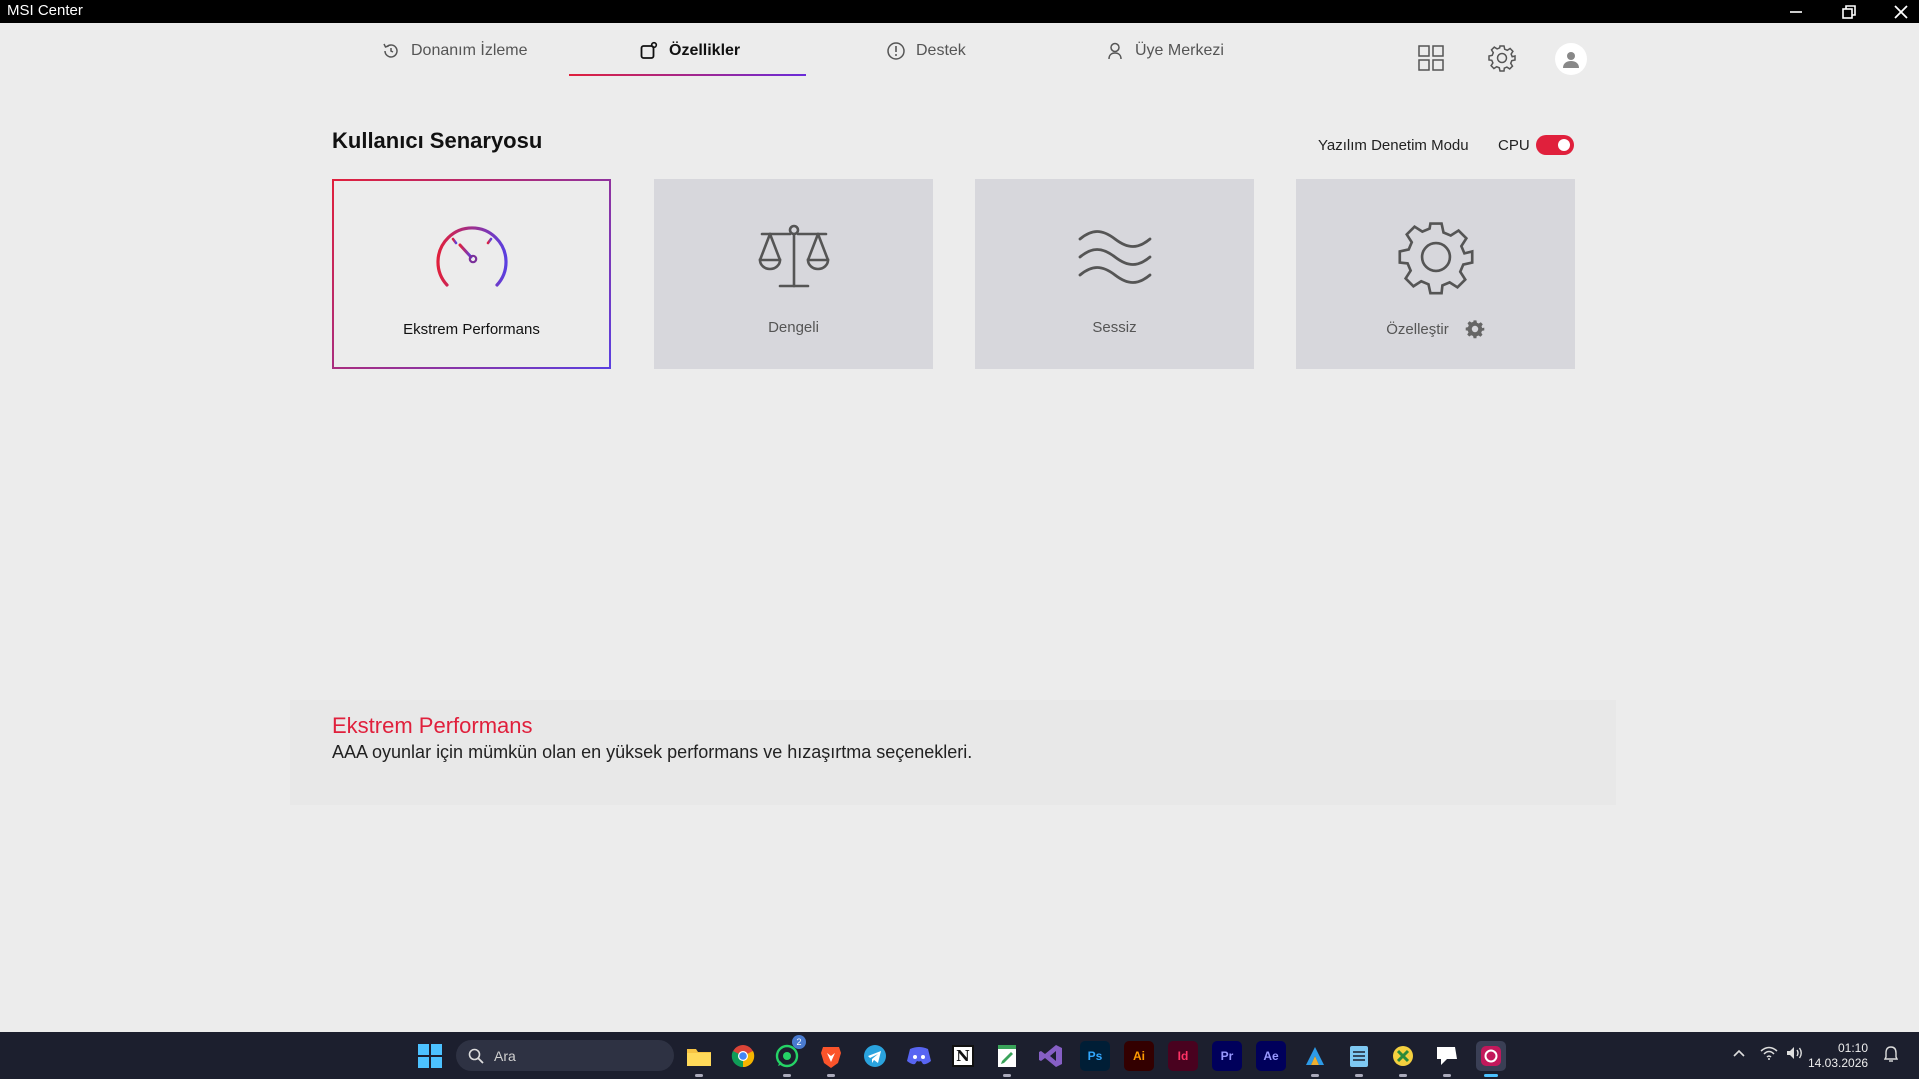 This screenshot has width=1919, height=1079. I want to click on title-bar: MSI Center, so click(959, 11).